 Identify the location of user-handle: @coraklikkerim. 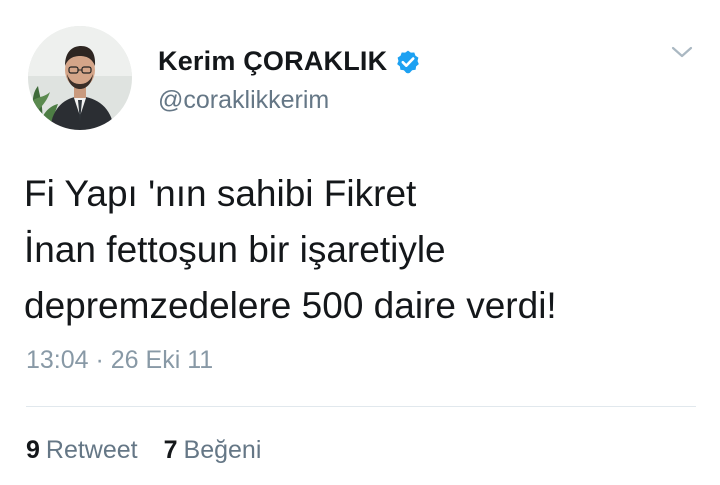
(289, 100).